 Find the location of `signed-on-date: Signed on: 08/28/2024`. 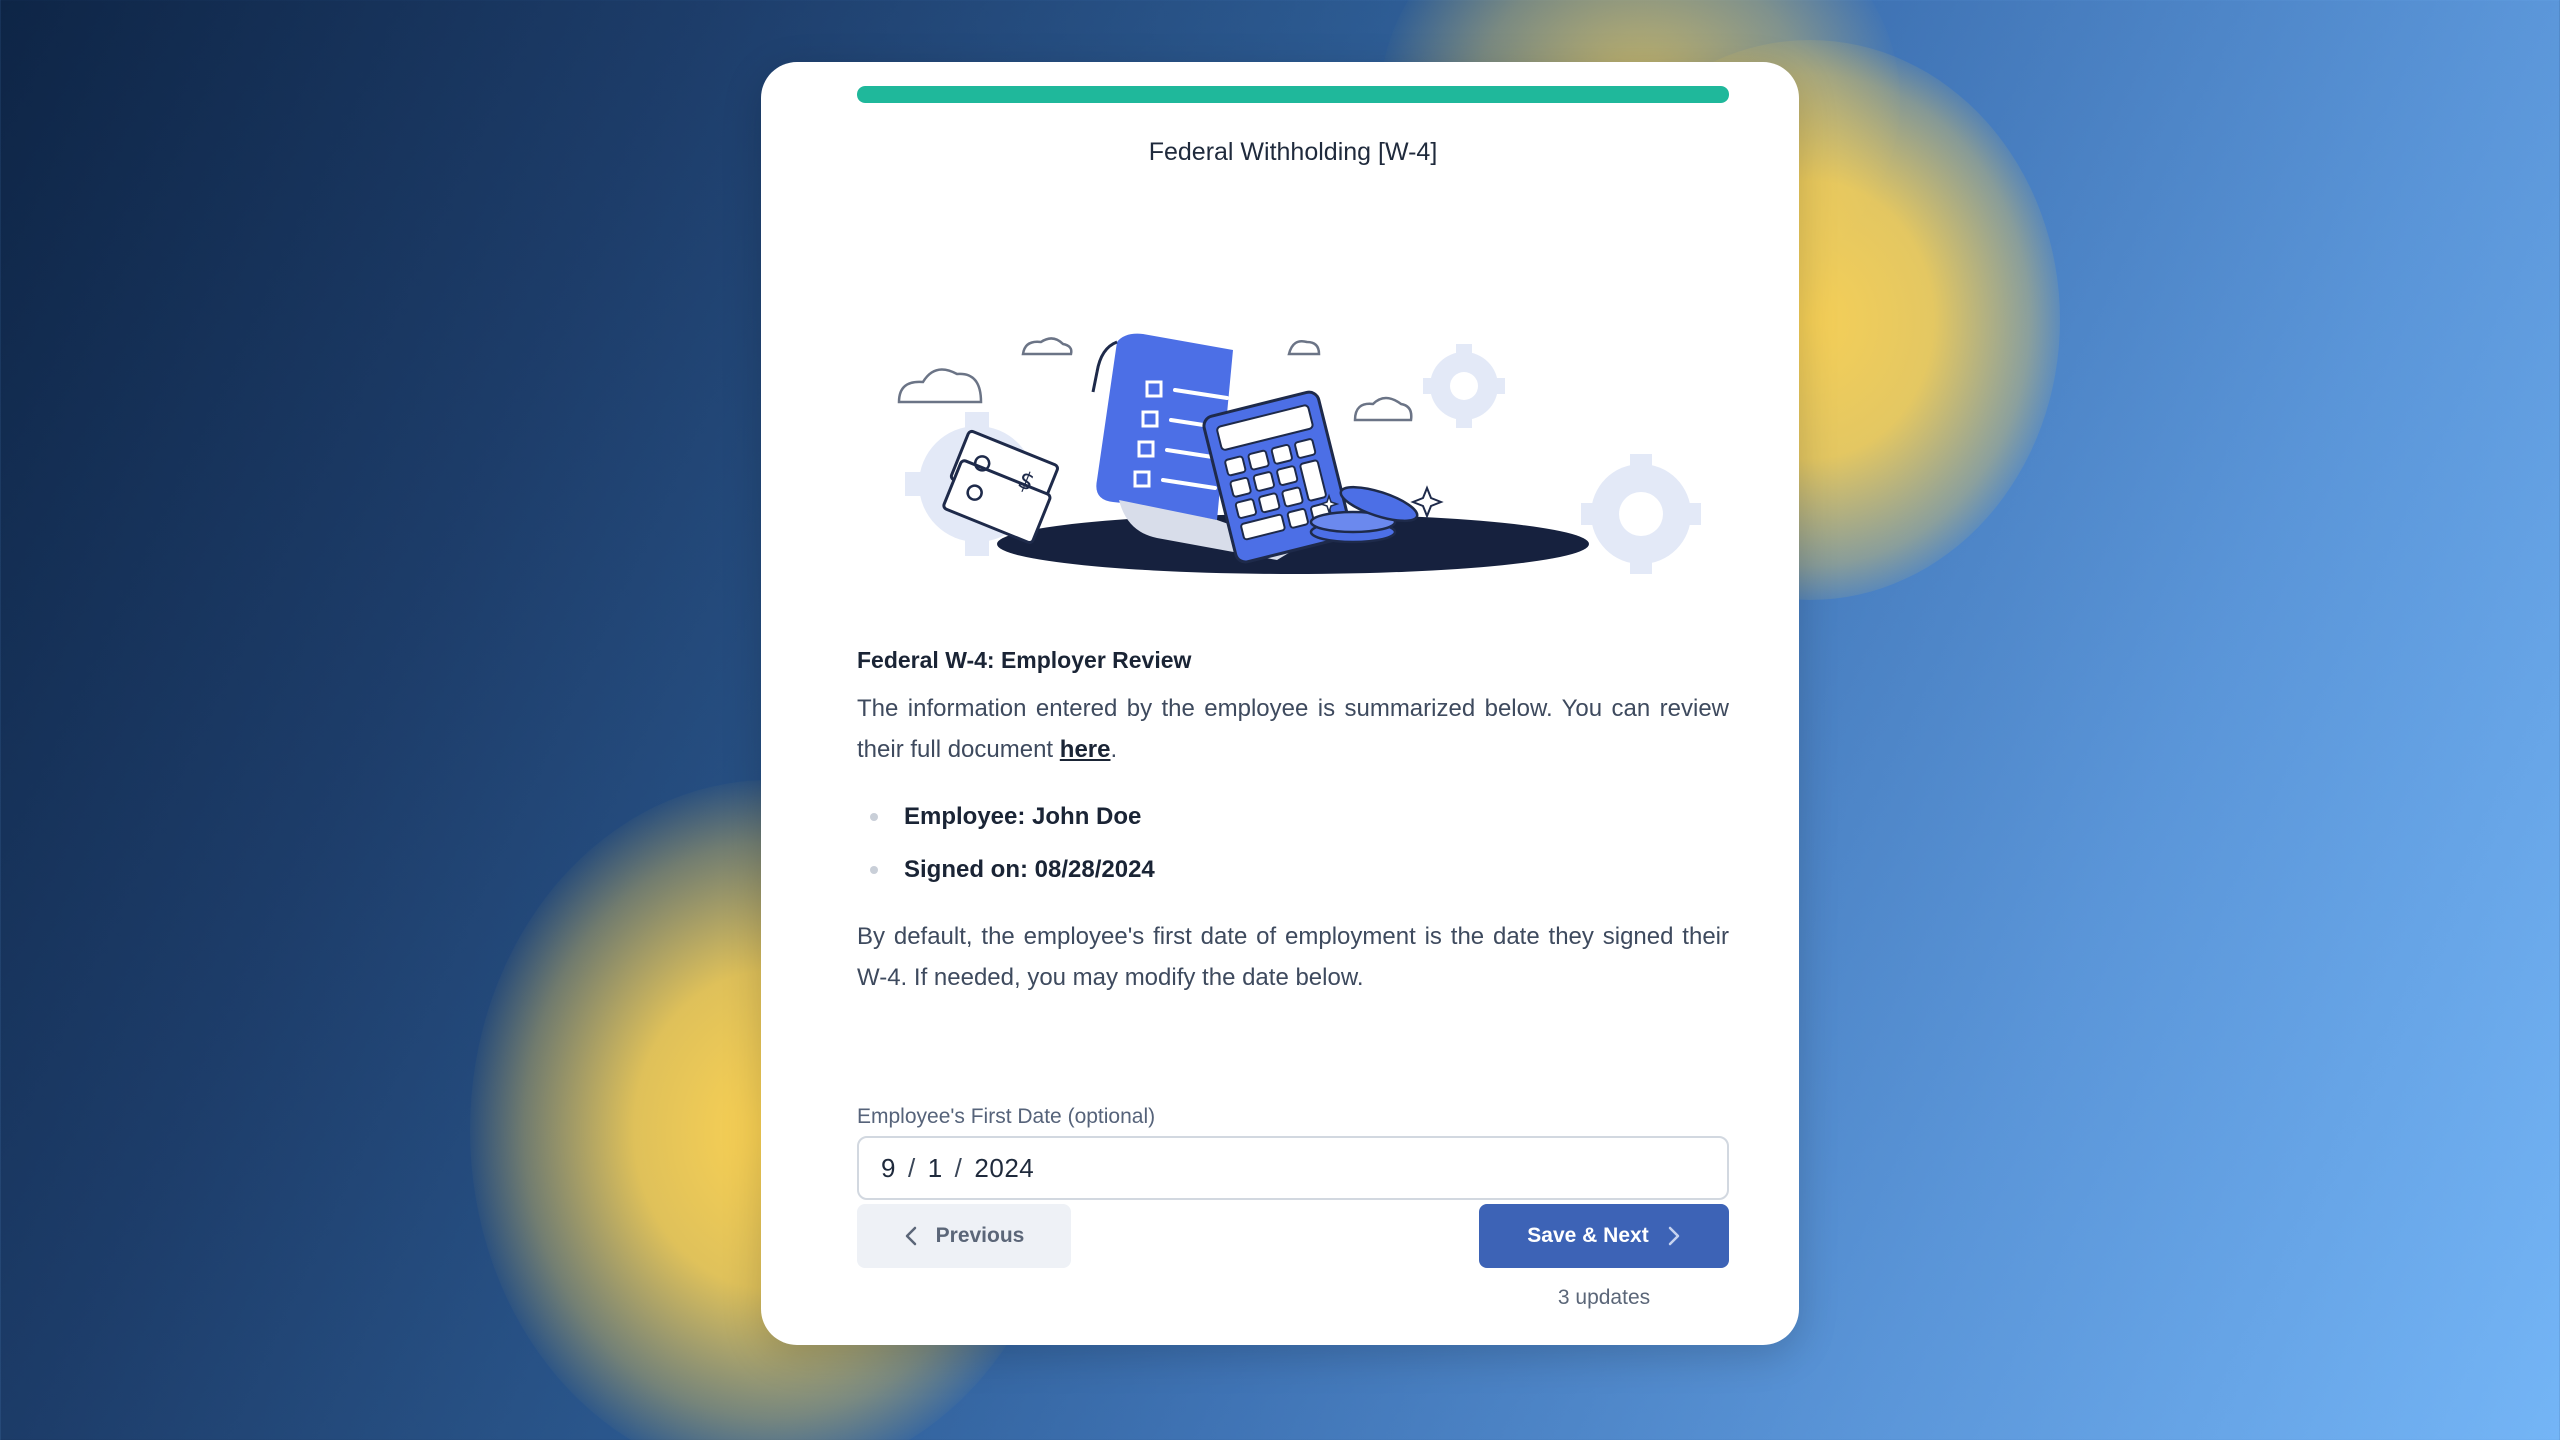

signed-on-date: Signed on: 08/28/2024 is located at coordinates (1029, 869).